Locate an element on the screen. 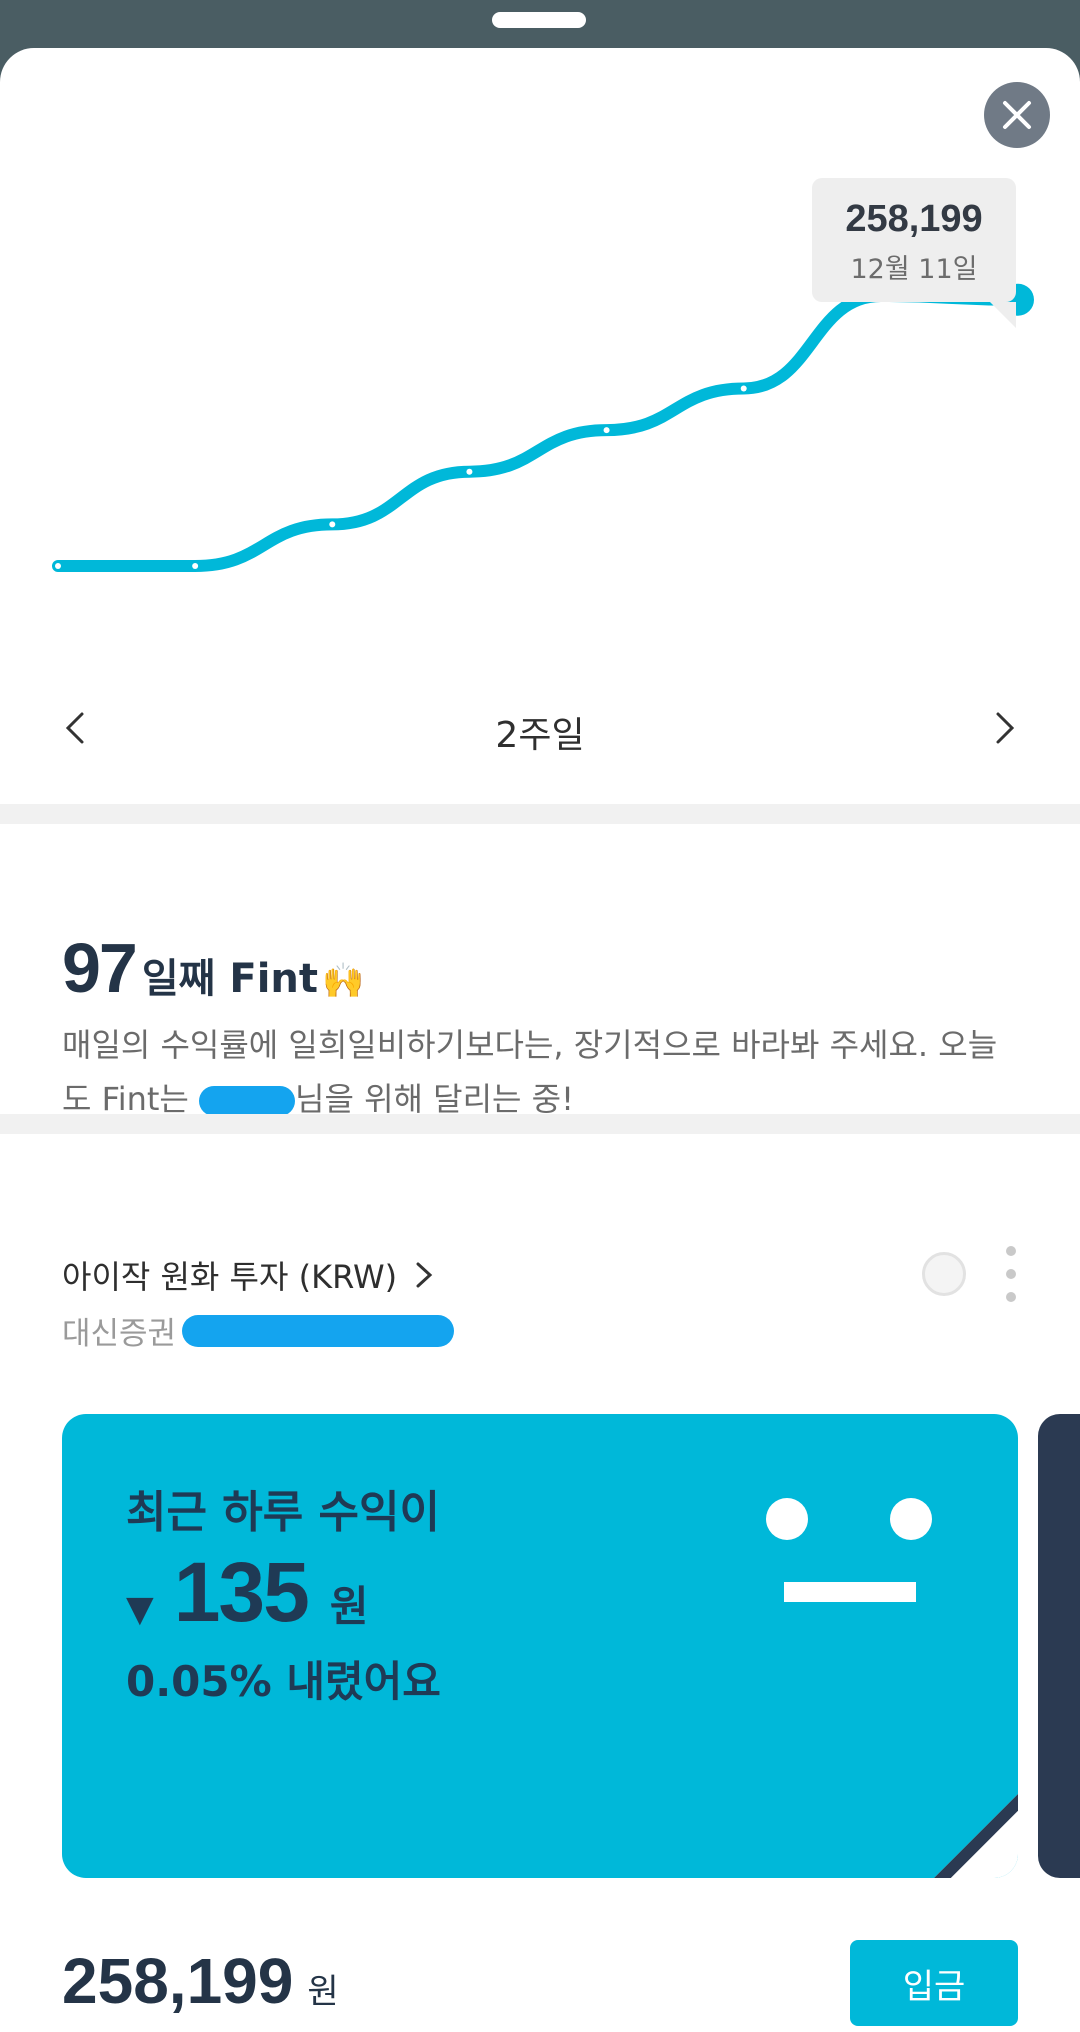 Image resolution: width=1080 pixels, height=2032 pixels. card-title: 최근 하루 수익이 is located at coordinates (283, 1512).